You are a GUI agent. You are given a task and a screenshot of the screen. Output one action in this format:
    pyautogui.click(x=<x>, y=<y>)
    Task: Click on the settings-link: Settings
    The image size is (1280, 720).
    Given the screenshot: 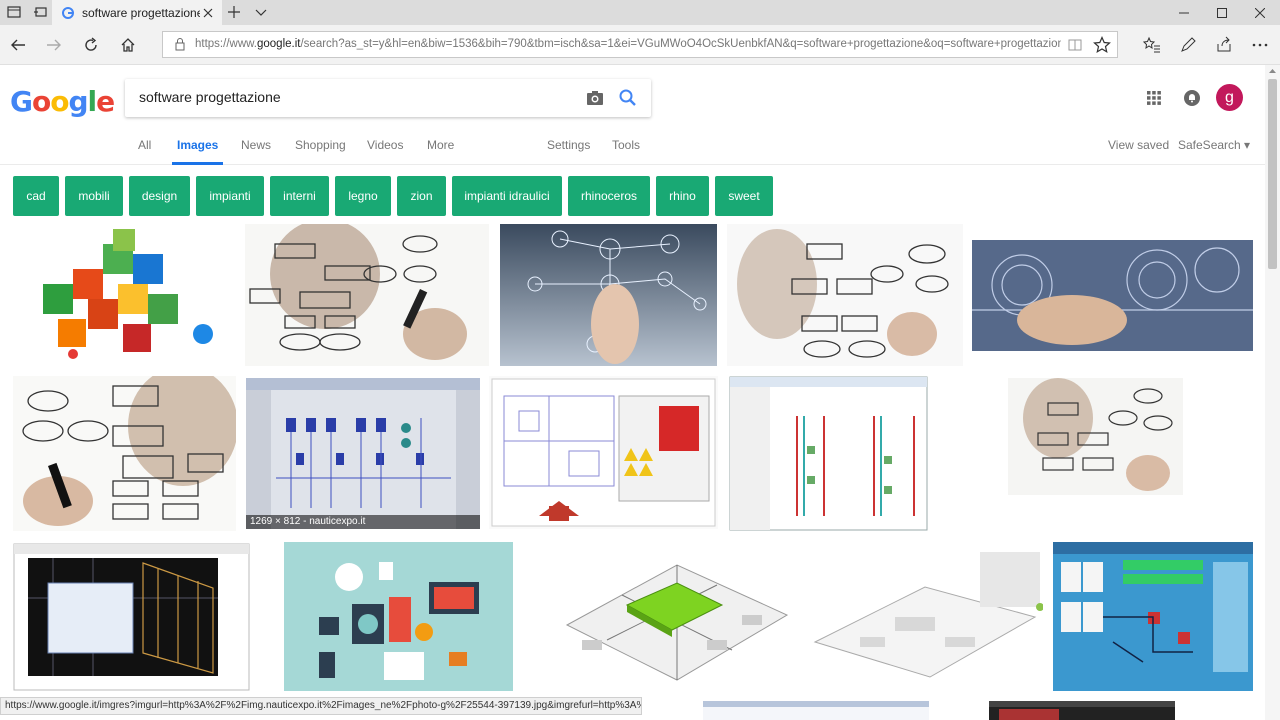 What is the action you would take?
    pyautogui.click(x=568, y=151)
    